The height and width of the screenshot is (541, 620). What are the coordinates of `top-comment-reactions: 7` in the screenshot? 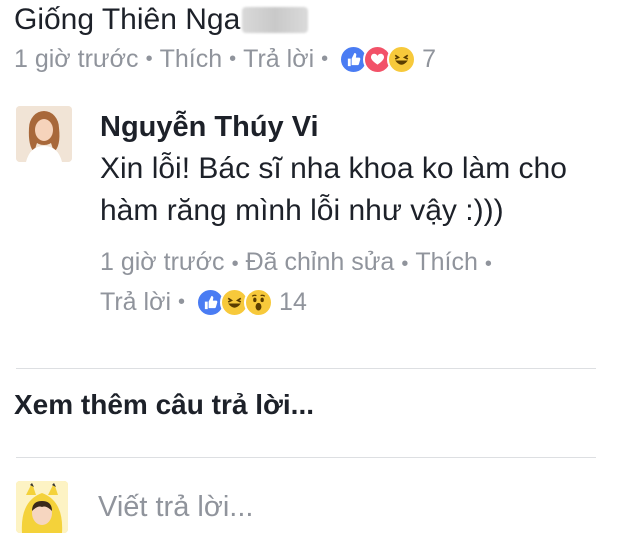 It's located at (388, 59).